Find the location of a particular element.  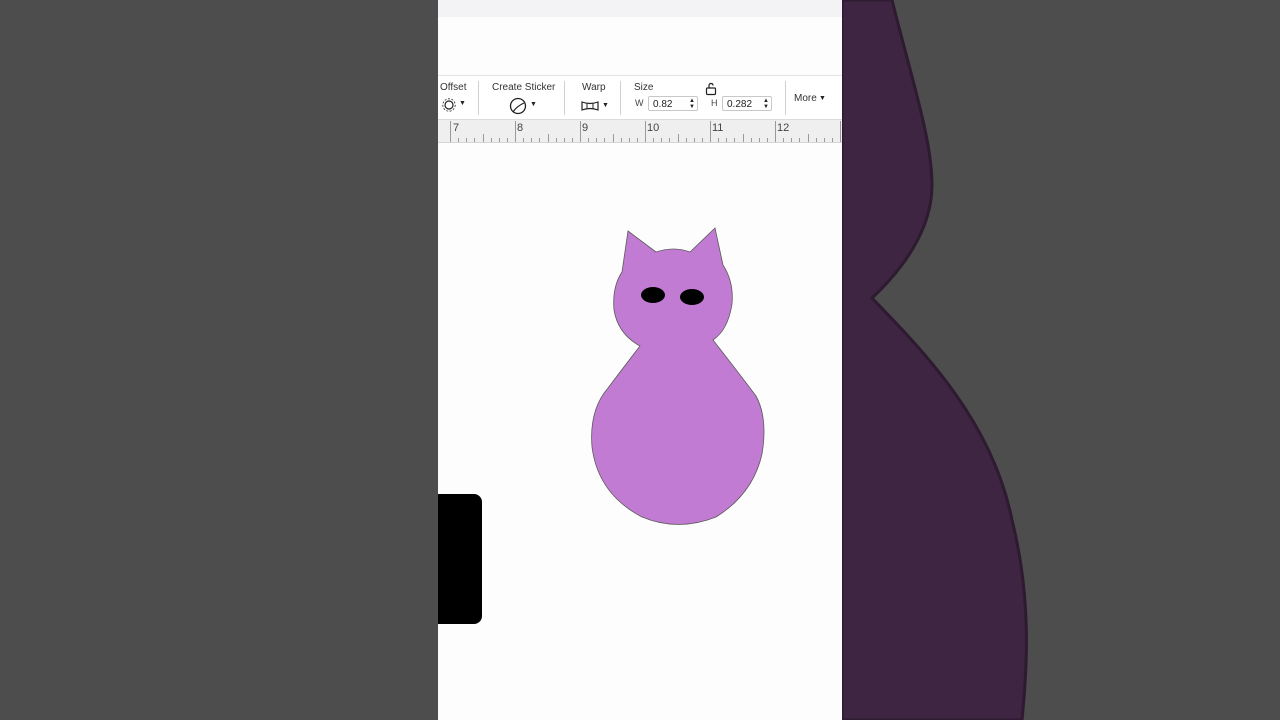

warp-tool: Warp ▼ is located at coordinates (594, 98).